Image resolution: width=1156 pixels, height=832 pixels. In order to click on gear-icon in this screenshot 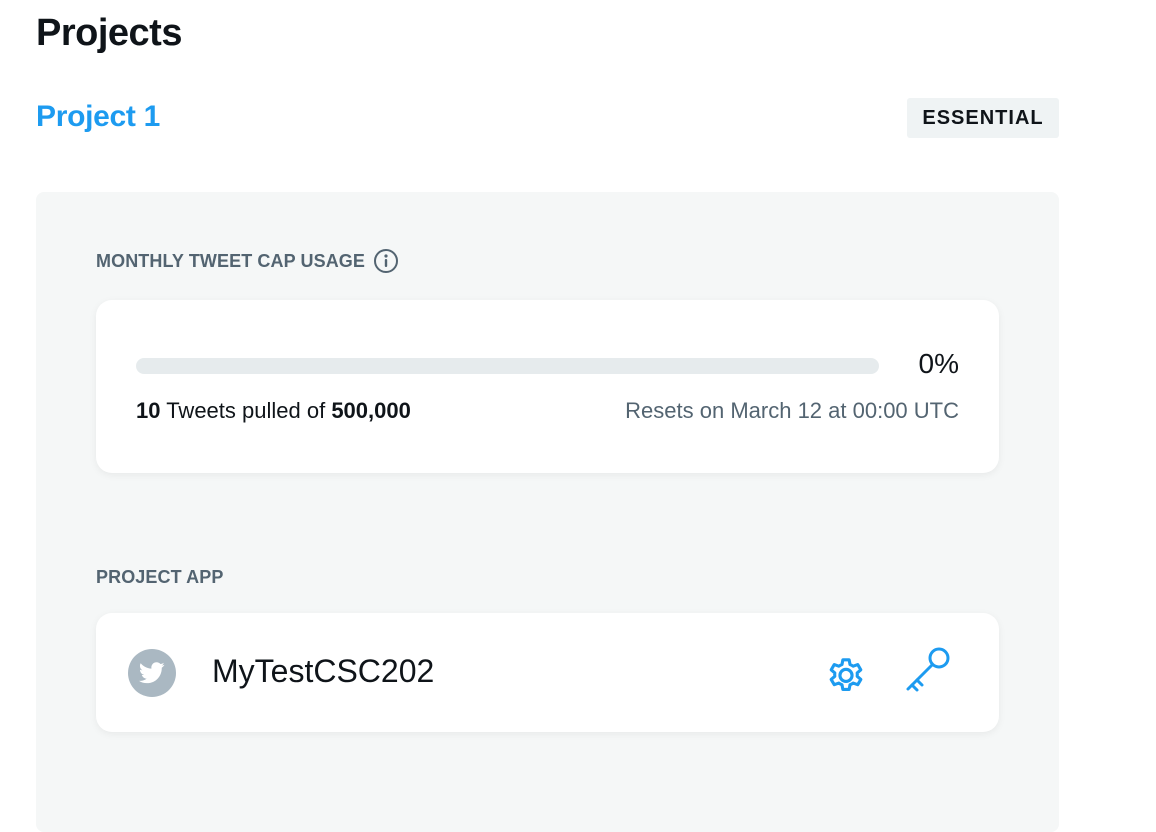, I will do `click(846, 675)`.